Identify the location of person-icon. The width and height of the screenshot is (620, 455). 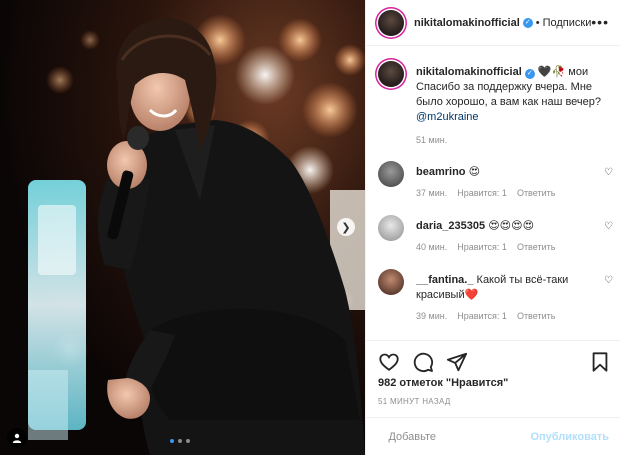
(17, 438).